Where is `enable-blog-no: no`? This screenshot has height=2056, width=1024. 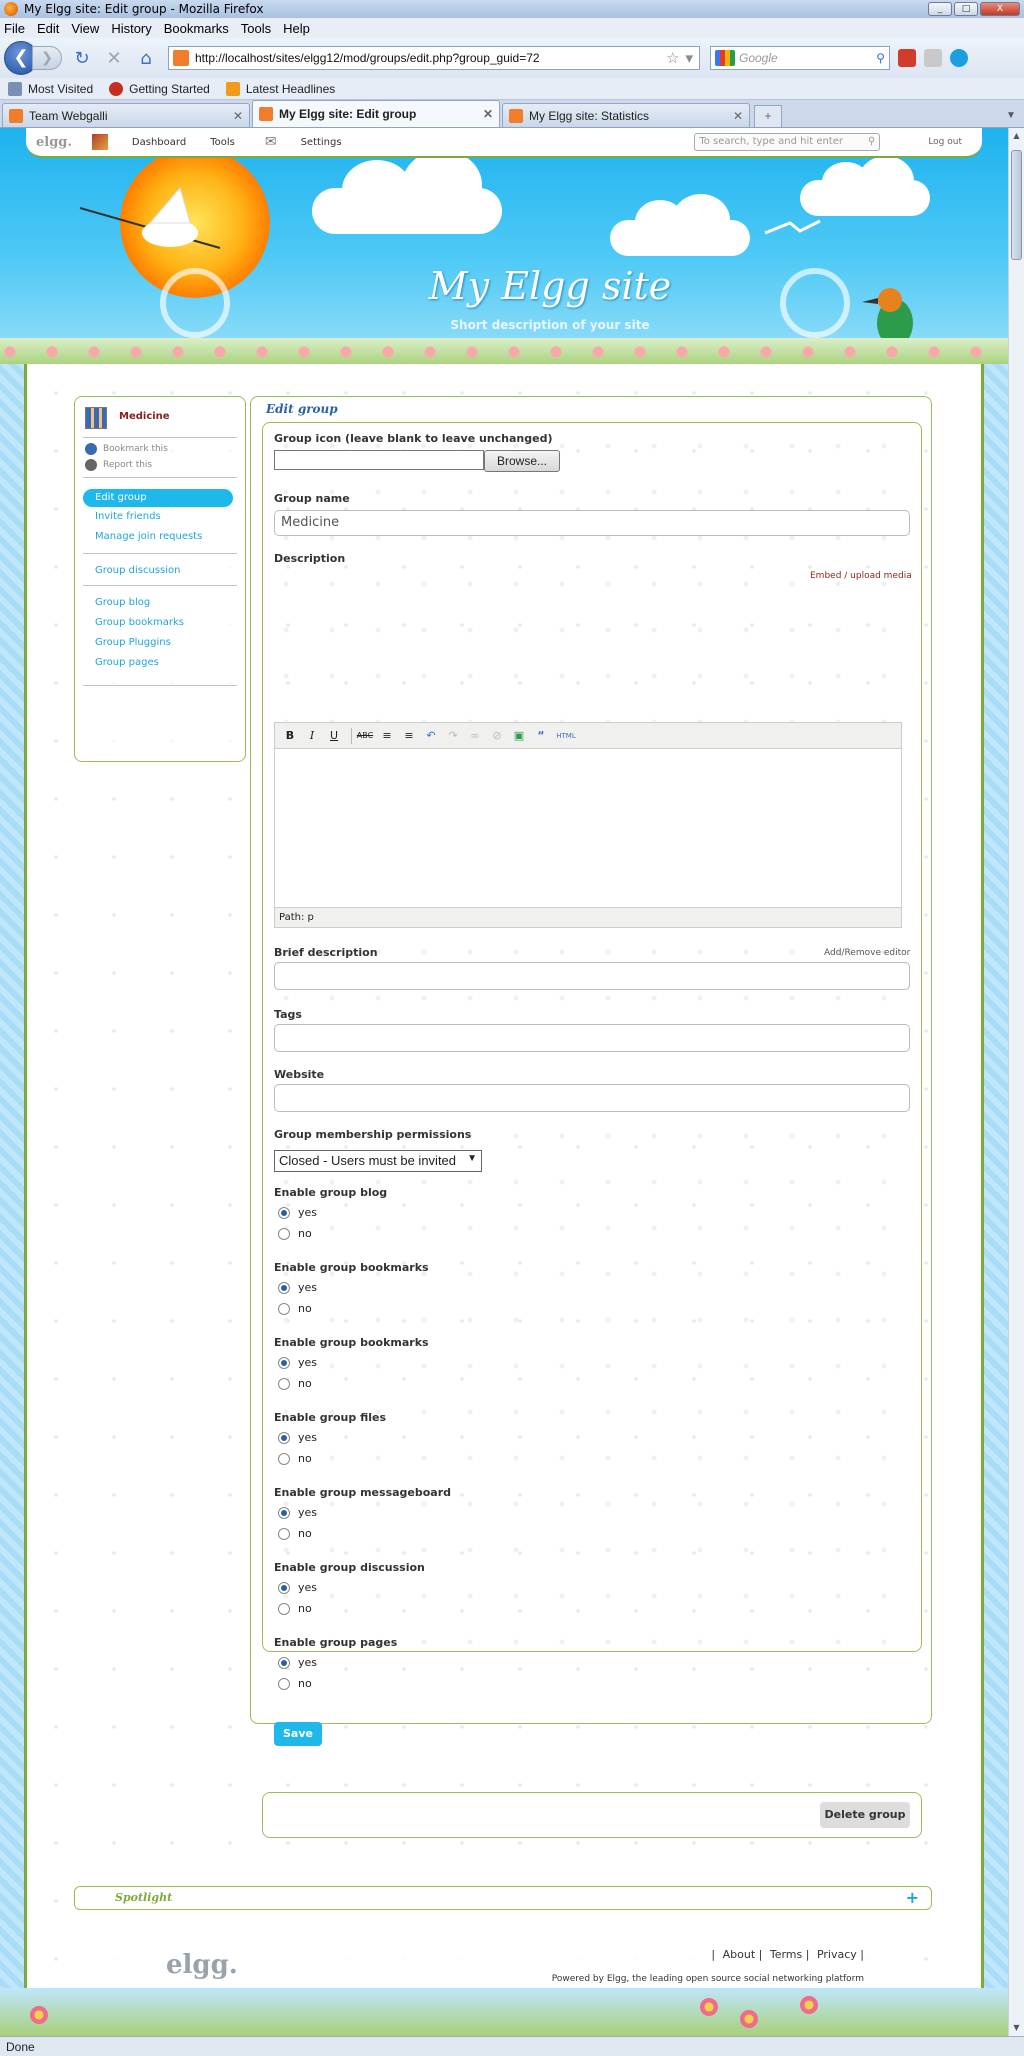 enable-blog-no: no is located at coordinates (295, 1233).